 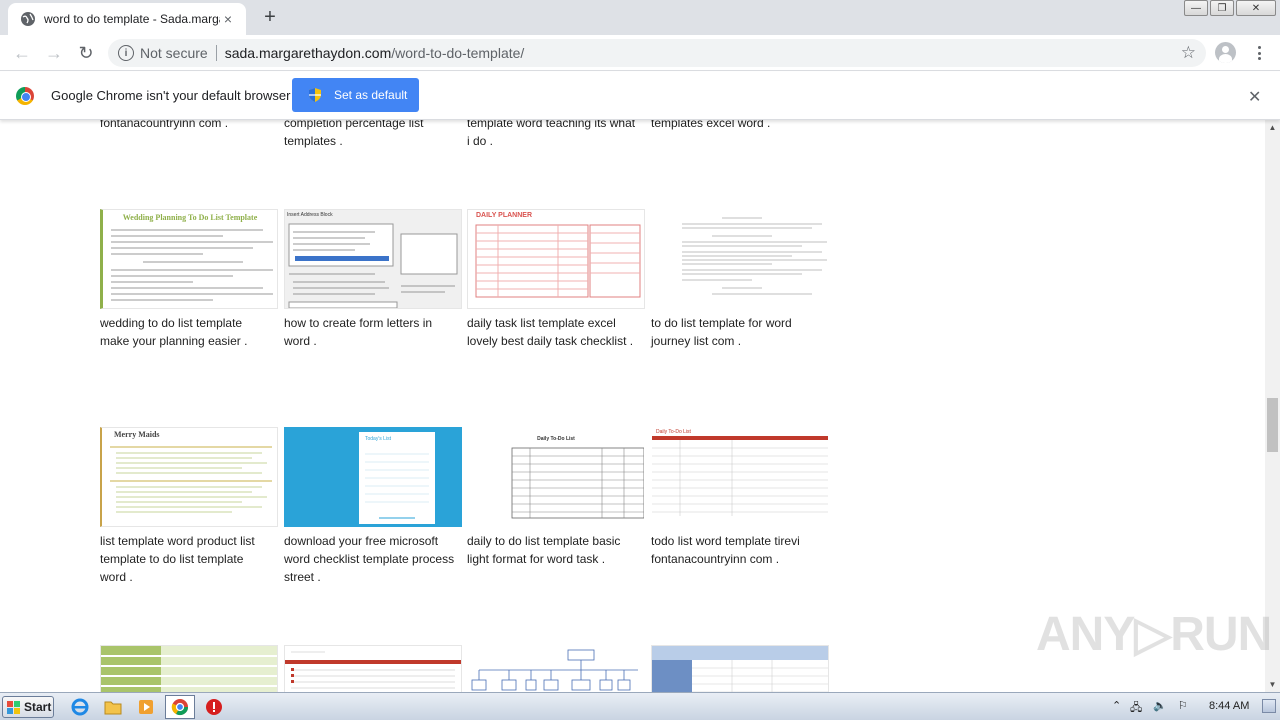 What do you see at coordinates (113, 707) in the screenshot?
I see `folder-icon` at bounding box center [113, 707].